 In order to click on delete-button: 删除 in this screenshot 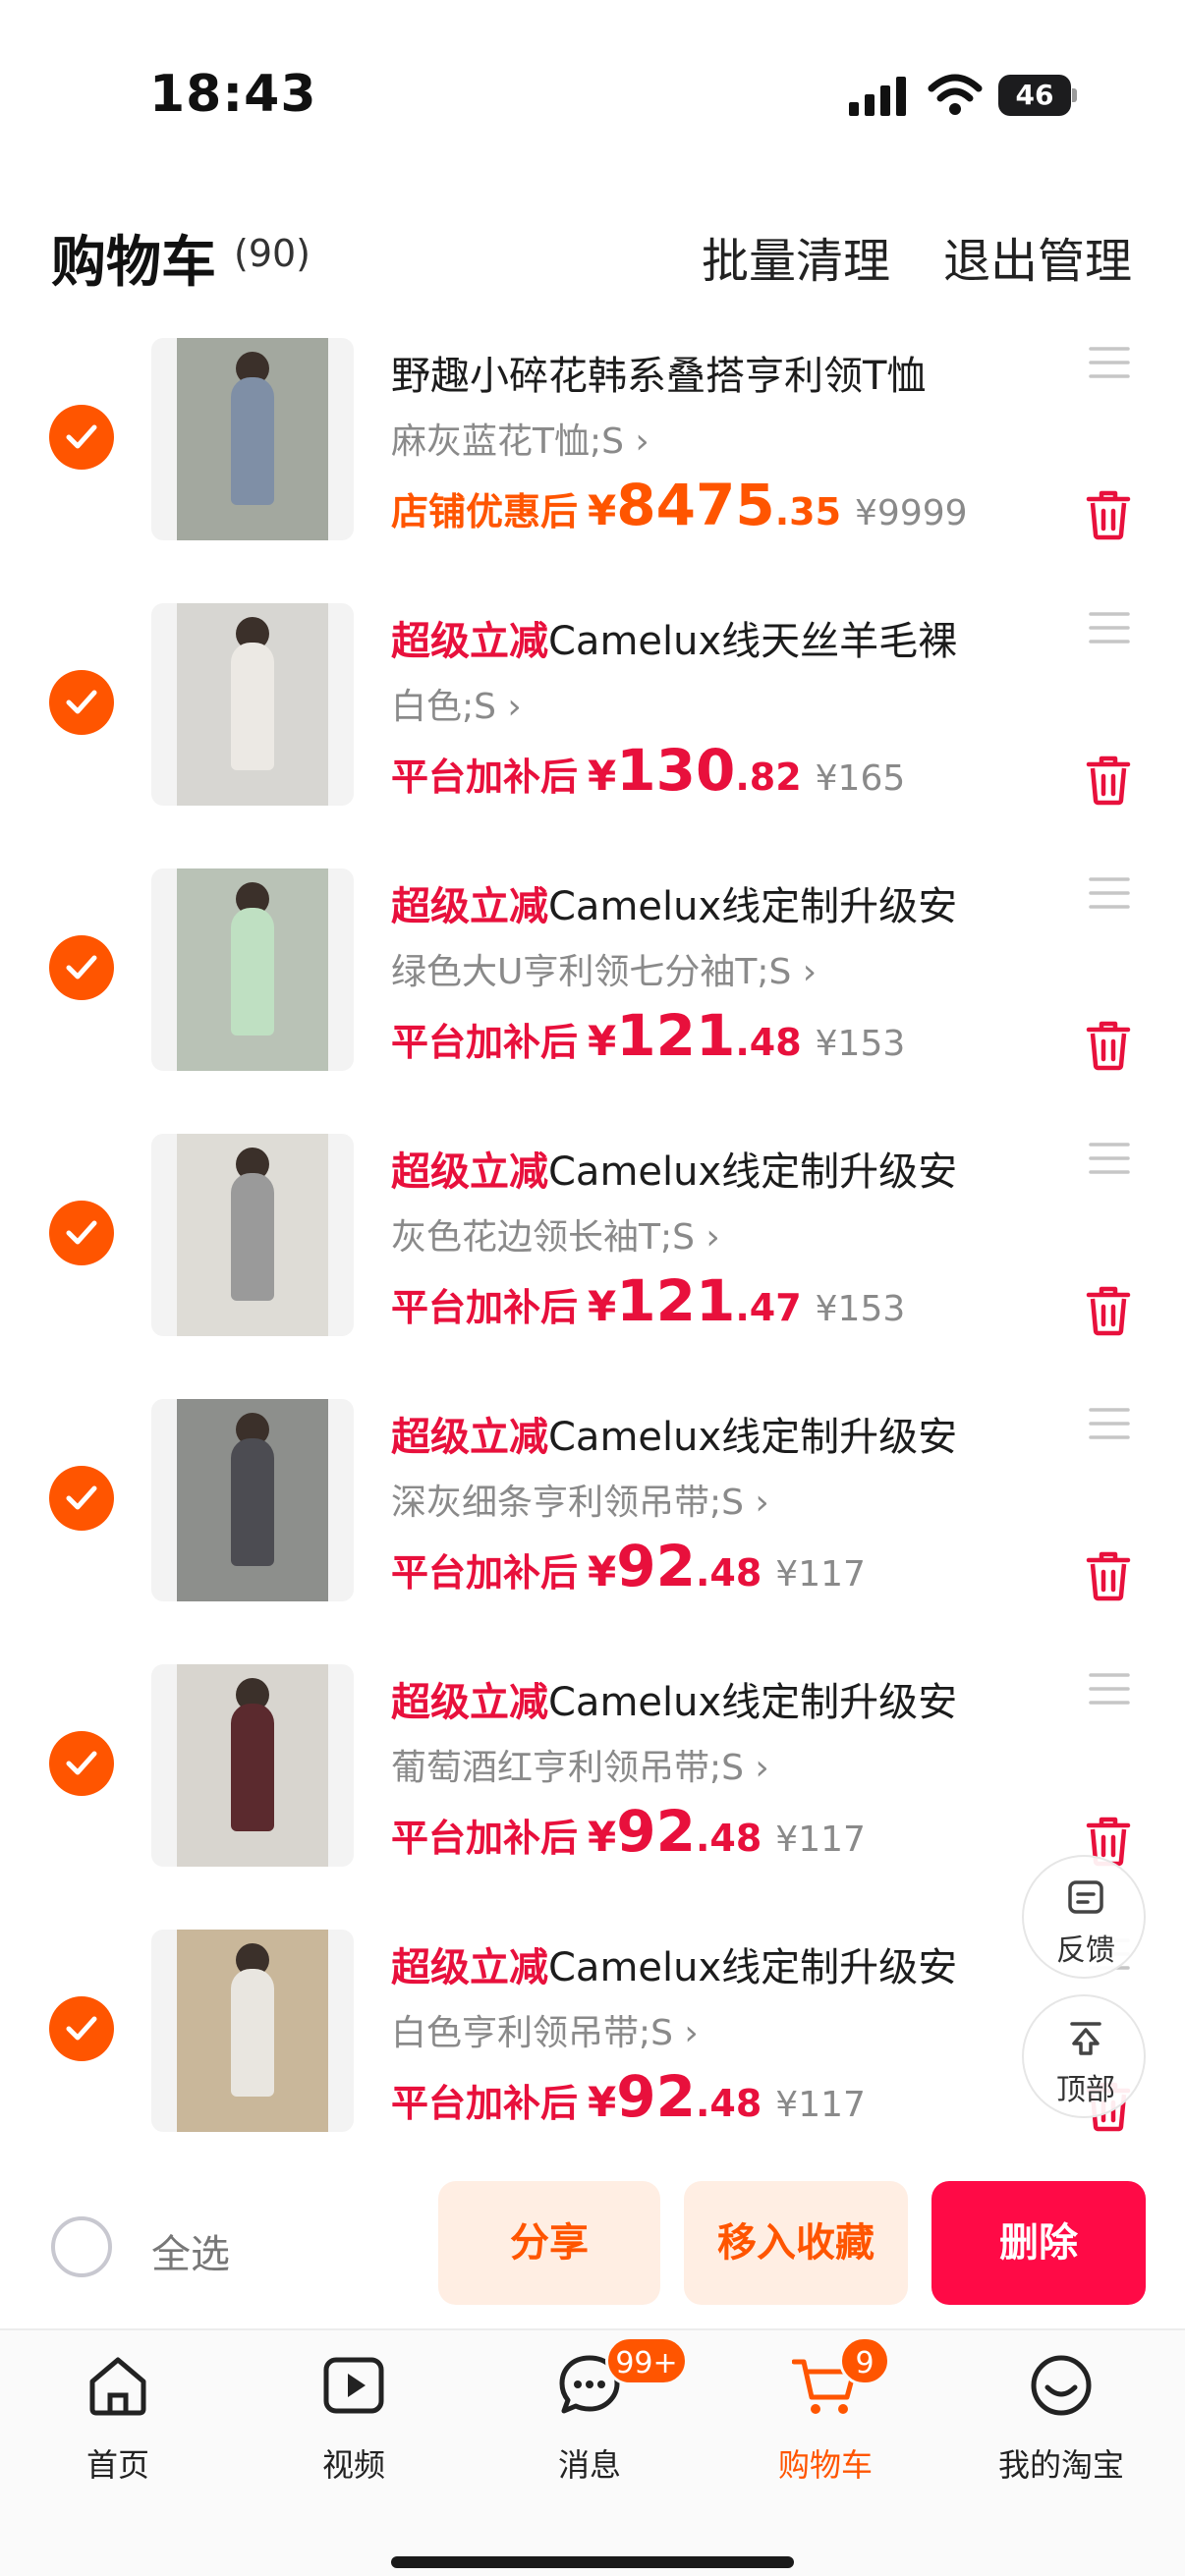, I will do `click(1038, 2243)`.